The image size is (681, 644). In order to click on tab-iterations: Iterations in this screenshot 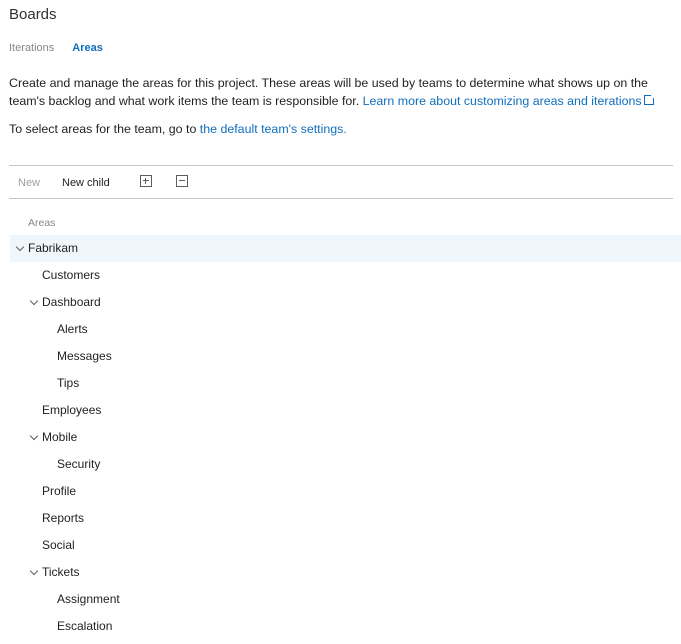, I will do `click(31, 48)`.